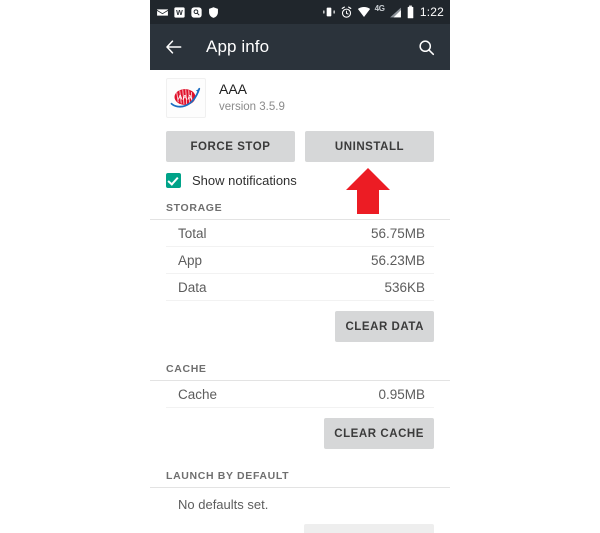 Image resolution: width=600 pixels, height=533 pixels. Describe the element at coordinates (300, 208) in the screenshot. I see `storage-section-header: STORAGE` at that location.